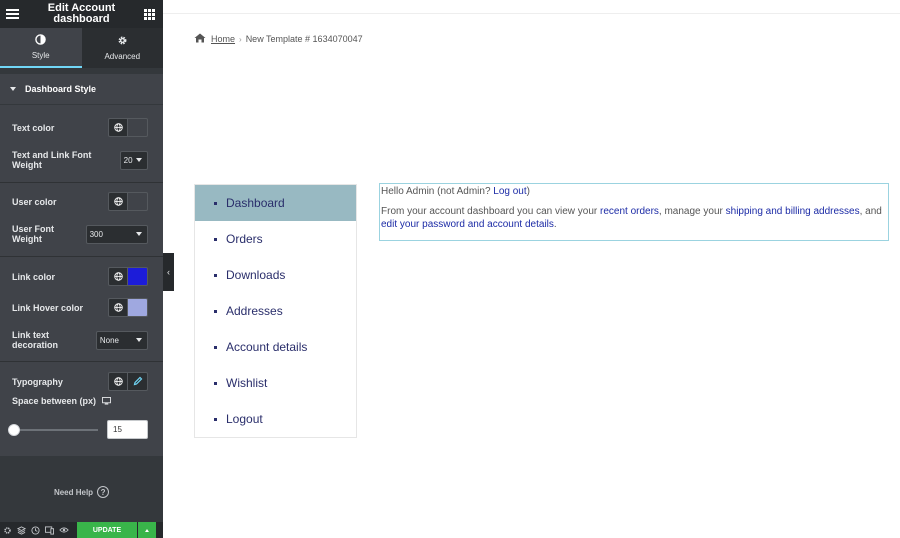 This screenshot has width=900, height=538. What do you see at coordinates (80, 340) in the screenshot?
I see `control-link-text-decoration: Link text decoration None` at bounding box center [80, 340].